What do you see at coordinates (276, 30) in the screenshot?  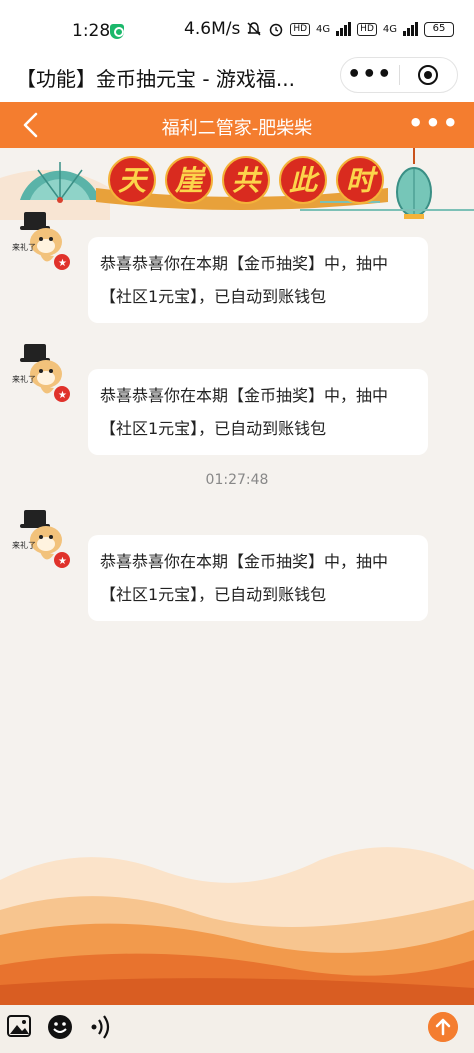 I see `alarm-icon` at bounding box center [276, 30].